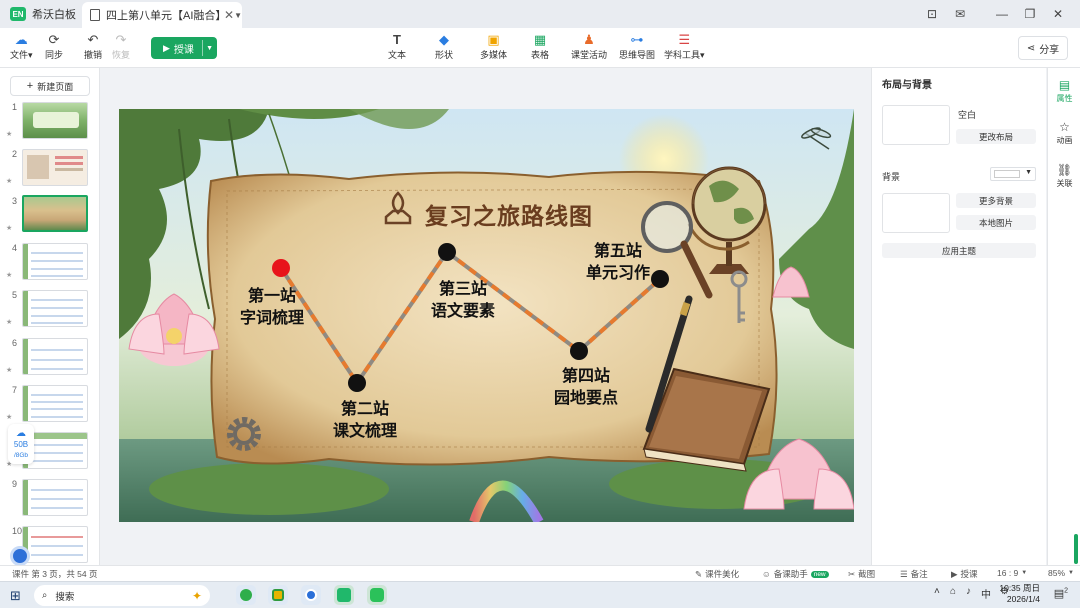 The height and width of the screenshot is (608, 1080). What do you see at coordinates (996, 136) in the screenshot?
I see `change-layout-button: 更改布局` at bounding box center [996, 136].